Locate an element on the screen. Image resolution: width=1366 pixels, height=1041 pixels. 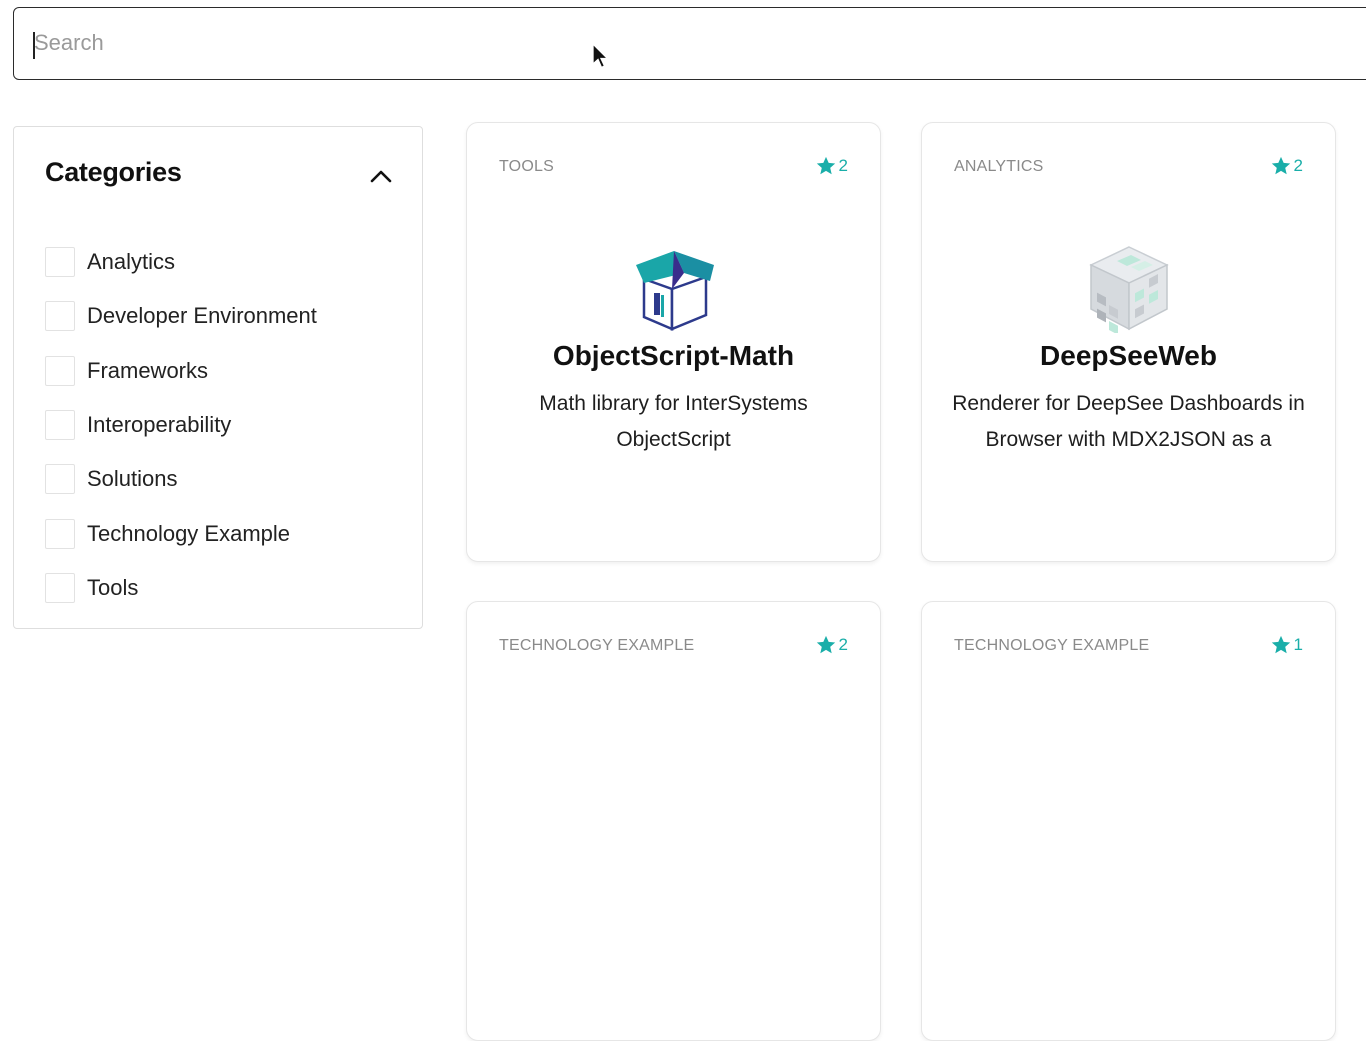
category-item-frameworks: Frameworks is located at coordinates (181, 371).